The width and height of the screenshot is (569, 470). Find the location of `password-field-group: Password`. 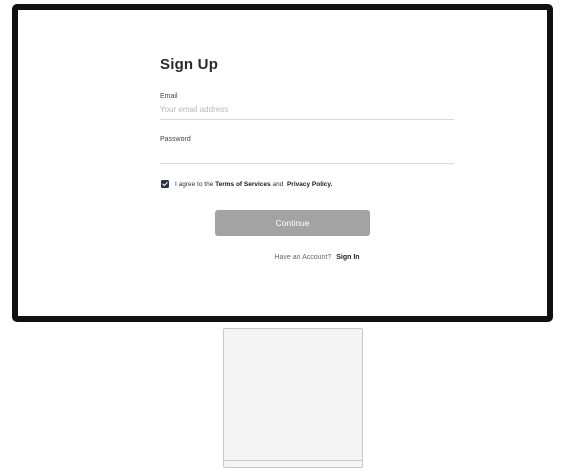

password-field-group: Password is located at coordinates (307, 150).